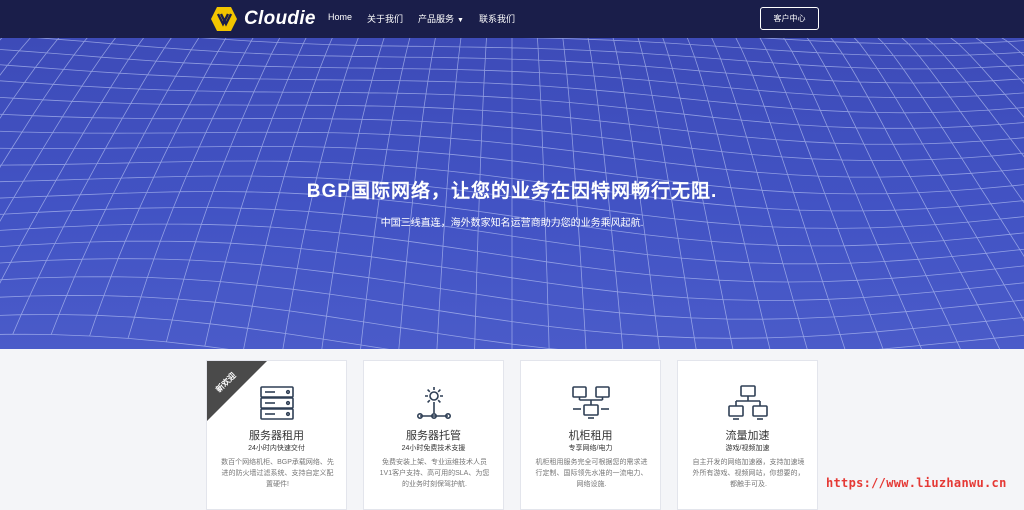 The height and width of the screenshot is (510, 1024). I want to click on nav-item-products: 产品服务 ▼, so click(441, 18).